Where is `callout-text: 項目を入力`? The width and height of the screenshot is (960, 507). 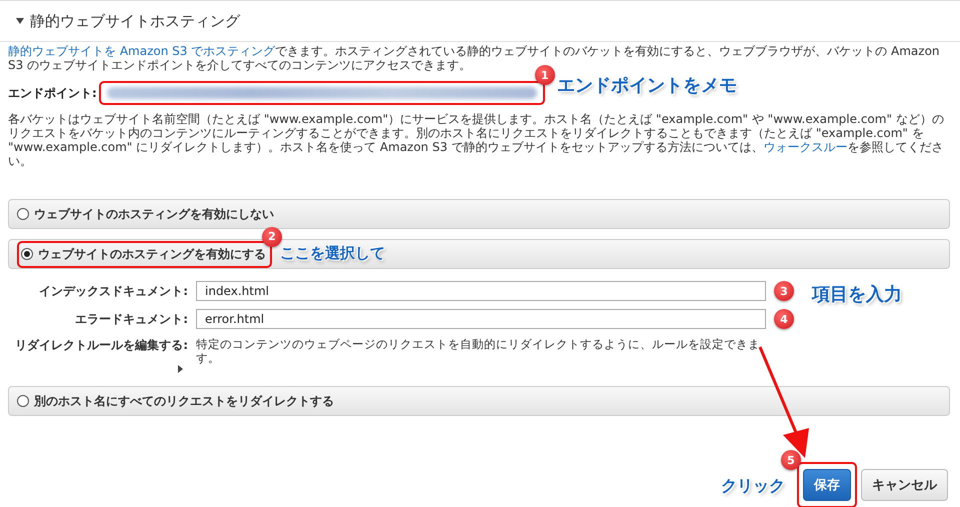 callout-text: 項目を入力 is located at coordinates (857, 294).